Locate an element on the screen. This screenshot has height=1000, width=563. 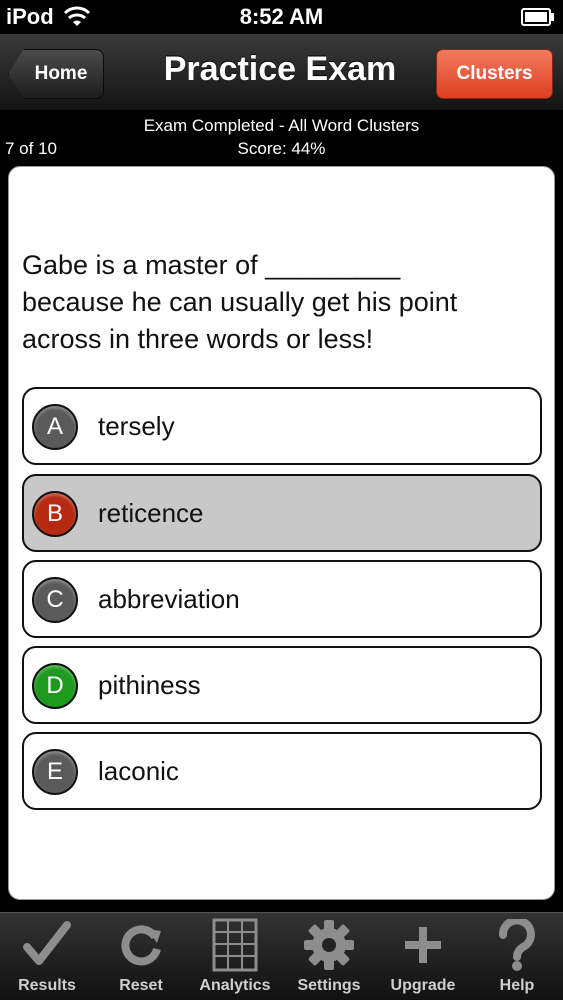
tab-reset-label: Reset is located at coordinates (141, 985).